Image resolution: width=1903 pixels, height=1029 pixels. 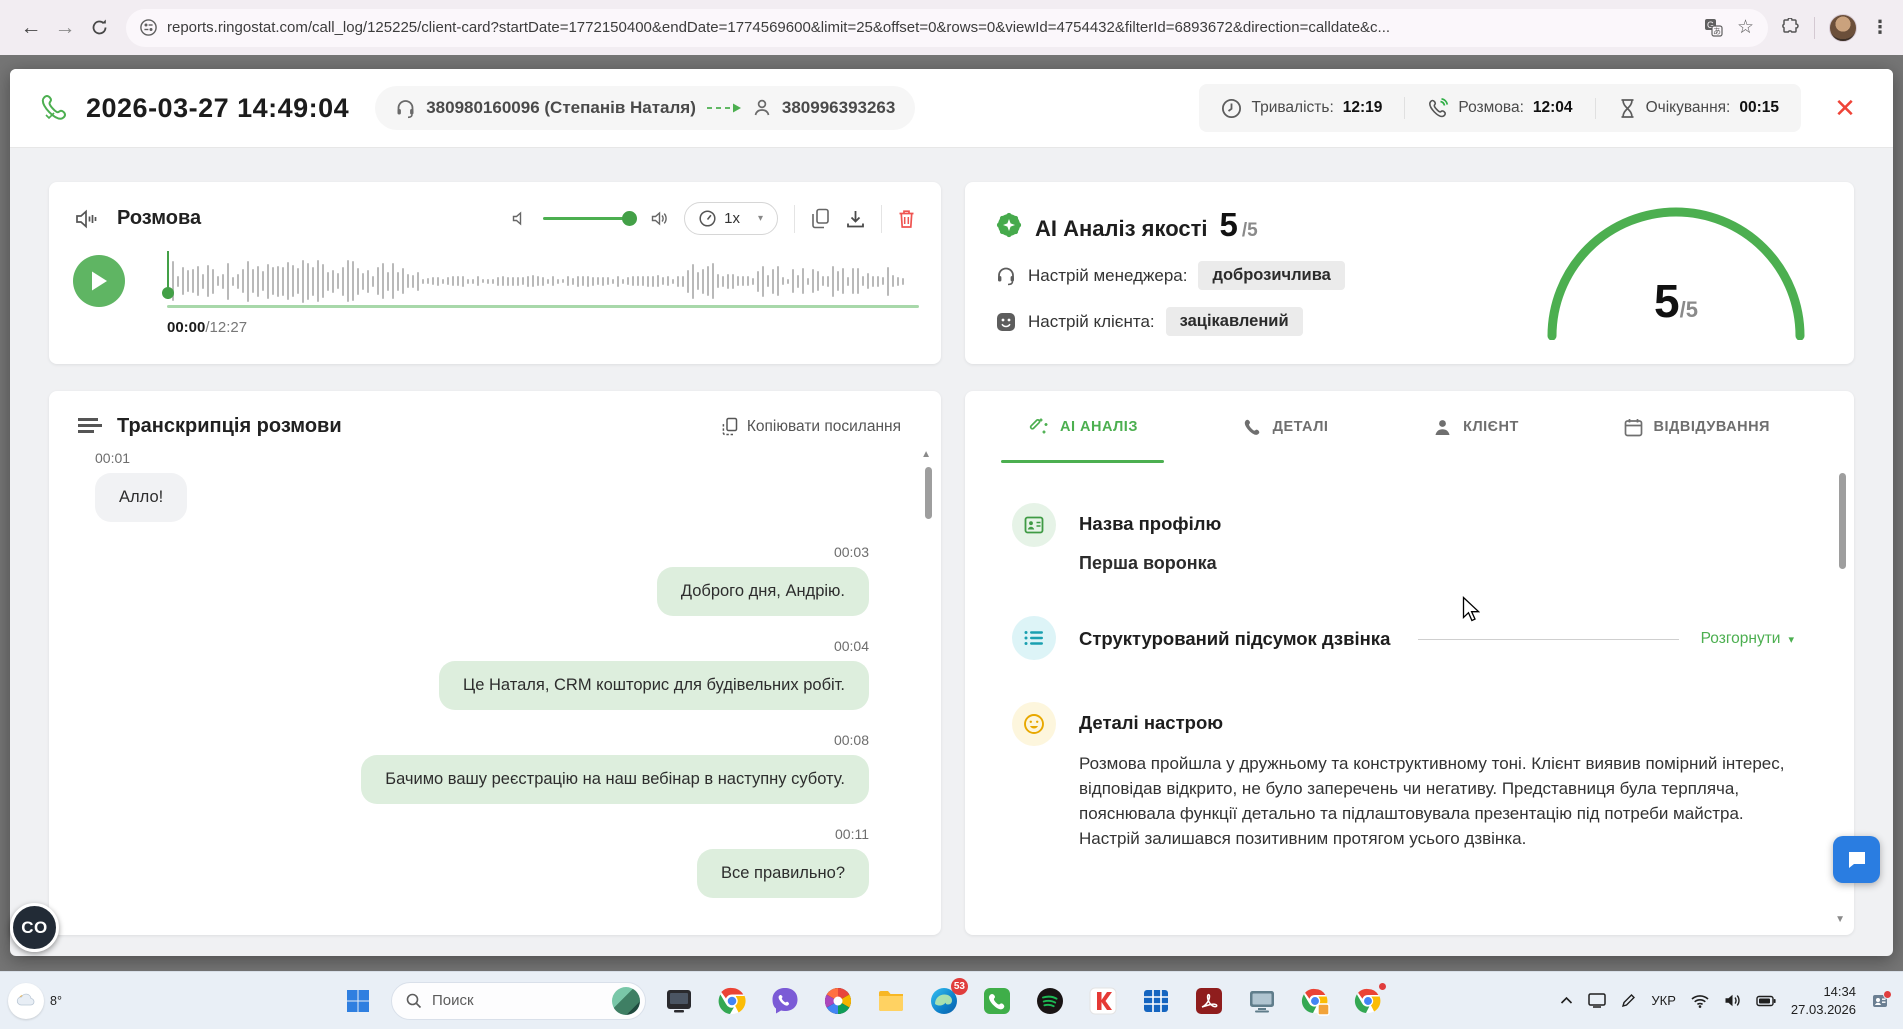 What do you see at coordinates (1262, 1001) in the screenshot?
I see `monitor-app-icon` at bounding box center [1262, 1001].